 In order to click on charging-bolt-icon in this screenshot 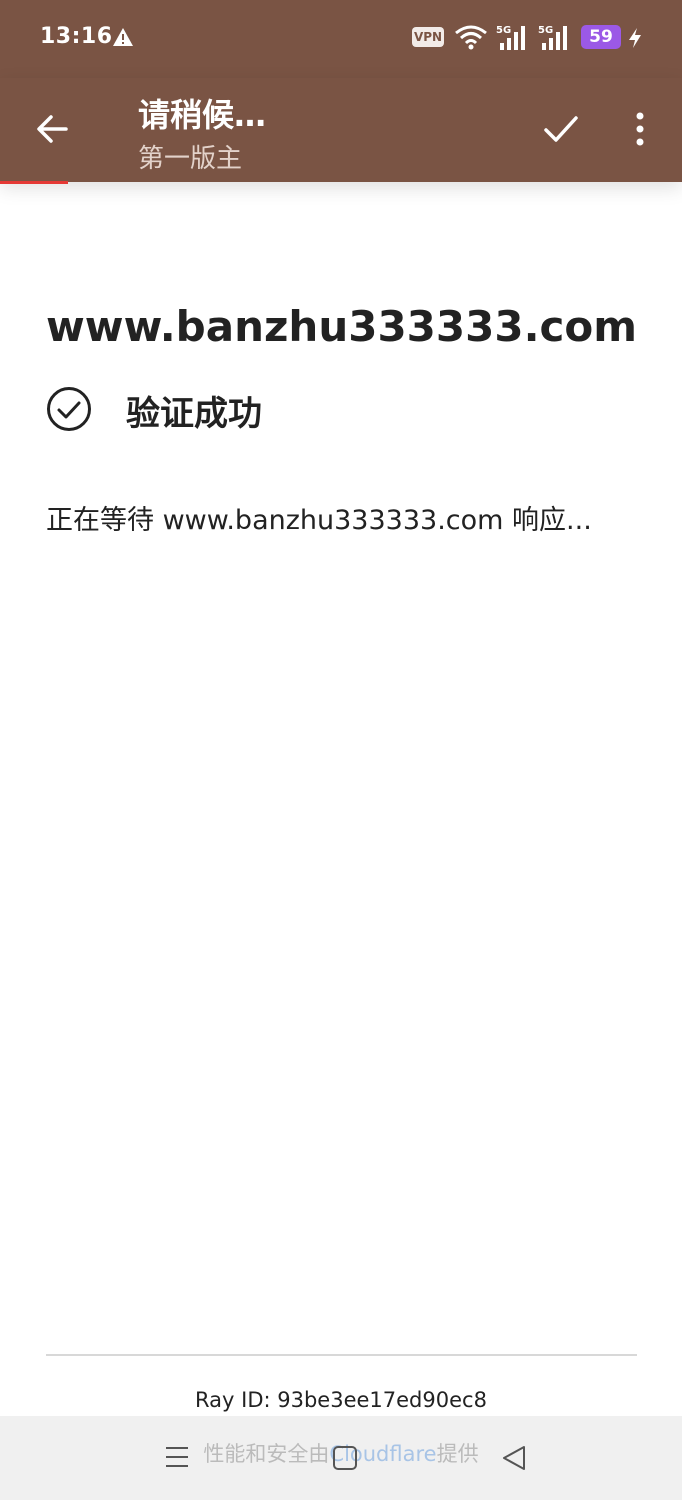, I will do `click(635, 38)`.